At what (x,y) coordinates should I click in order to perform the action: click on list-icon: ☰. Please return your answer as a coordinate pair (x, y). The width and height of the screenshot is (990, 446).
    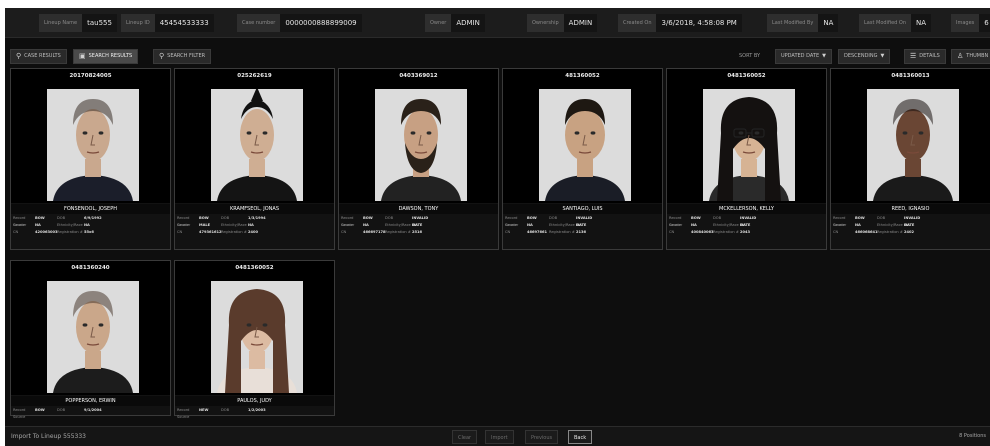
    Looking at the image, I should click on (913, 56).